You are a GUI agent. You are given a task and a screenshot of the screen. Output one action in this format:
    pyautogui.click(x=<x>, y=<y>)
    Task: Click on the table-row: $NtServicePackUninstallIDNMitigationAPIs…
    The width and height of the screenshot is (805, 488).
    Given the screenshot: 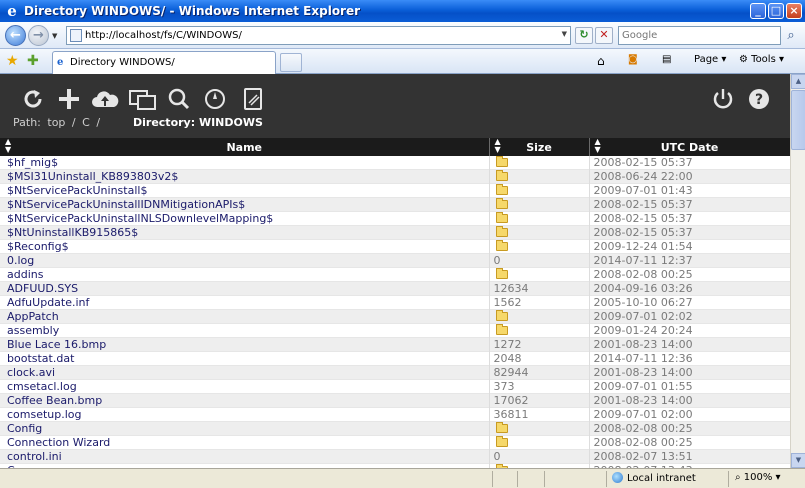 What is the action you would take?
    pyautogui.click(x=395, y=204)
    